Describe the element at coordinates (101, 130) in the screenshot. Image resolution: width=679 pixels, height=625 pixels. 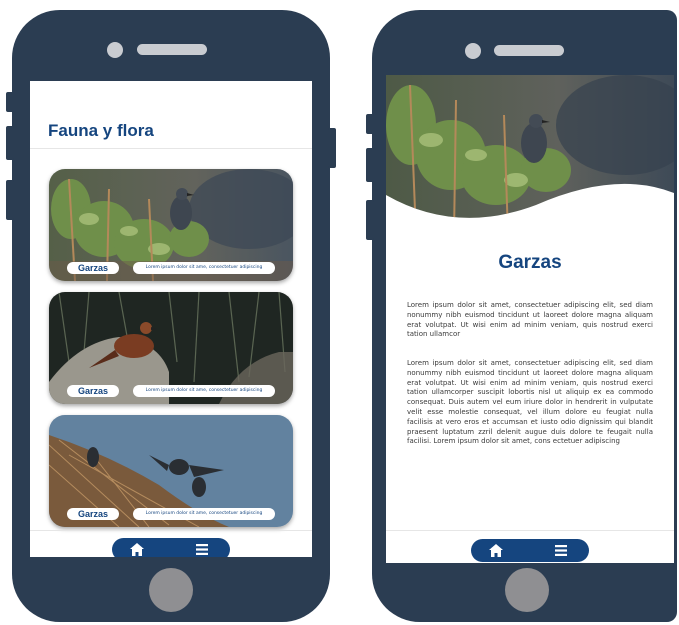
I see `page-title: Fauna y flora` at that location.